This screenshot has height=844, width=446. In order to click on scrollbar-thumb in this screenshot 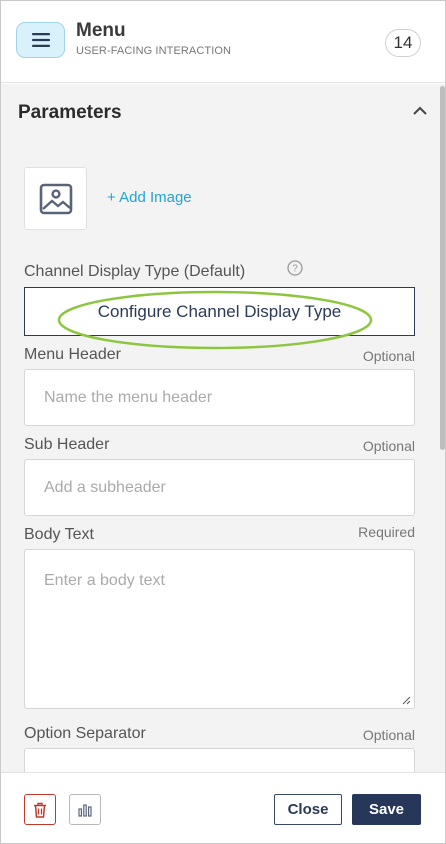, I will do `click(442, 268)`.